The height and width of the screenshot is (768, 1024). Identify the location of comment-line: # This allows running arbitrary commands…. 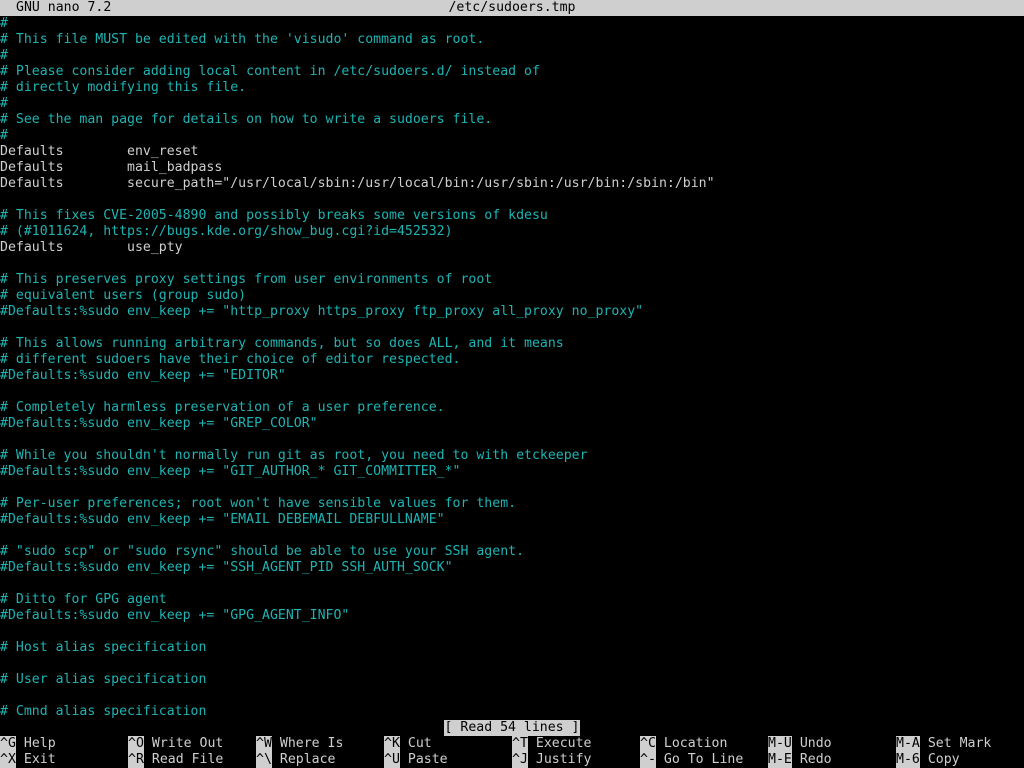
(512, 344).